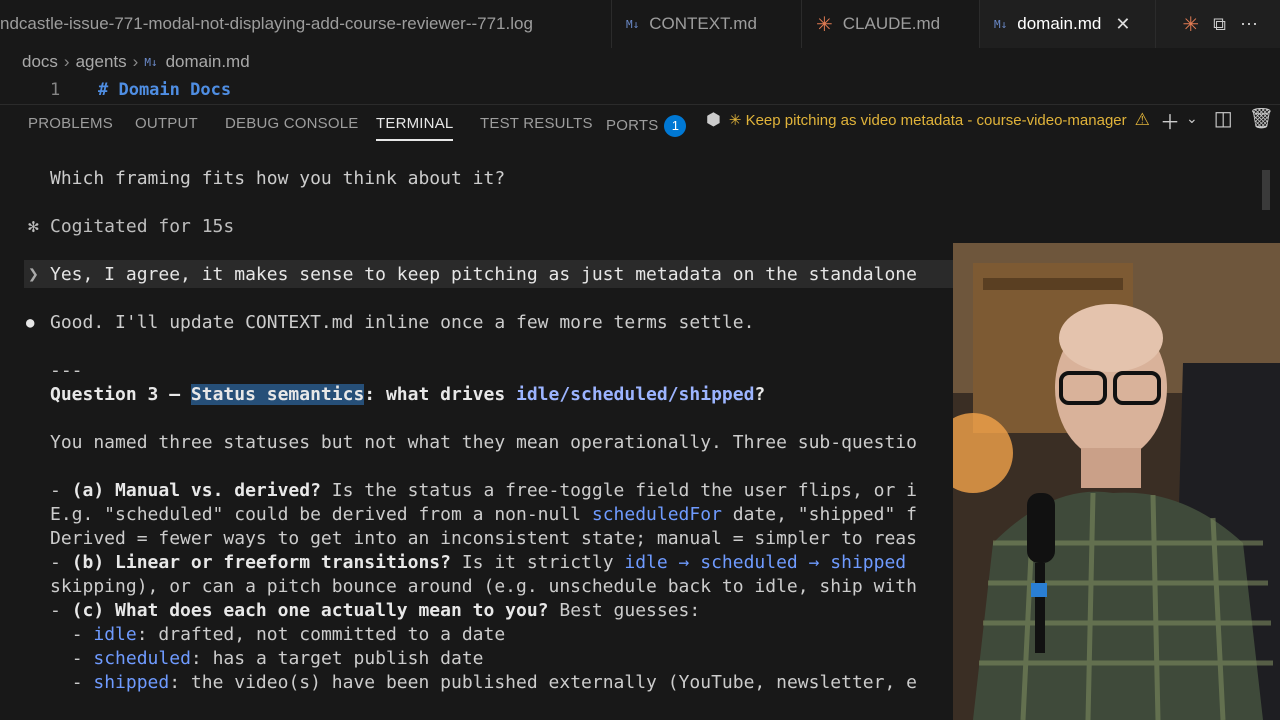 This screenshot has width=1280, height=720. I want to click on breadcrumb-item: domain.md, so click(208, 62).